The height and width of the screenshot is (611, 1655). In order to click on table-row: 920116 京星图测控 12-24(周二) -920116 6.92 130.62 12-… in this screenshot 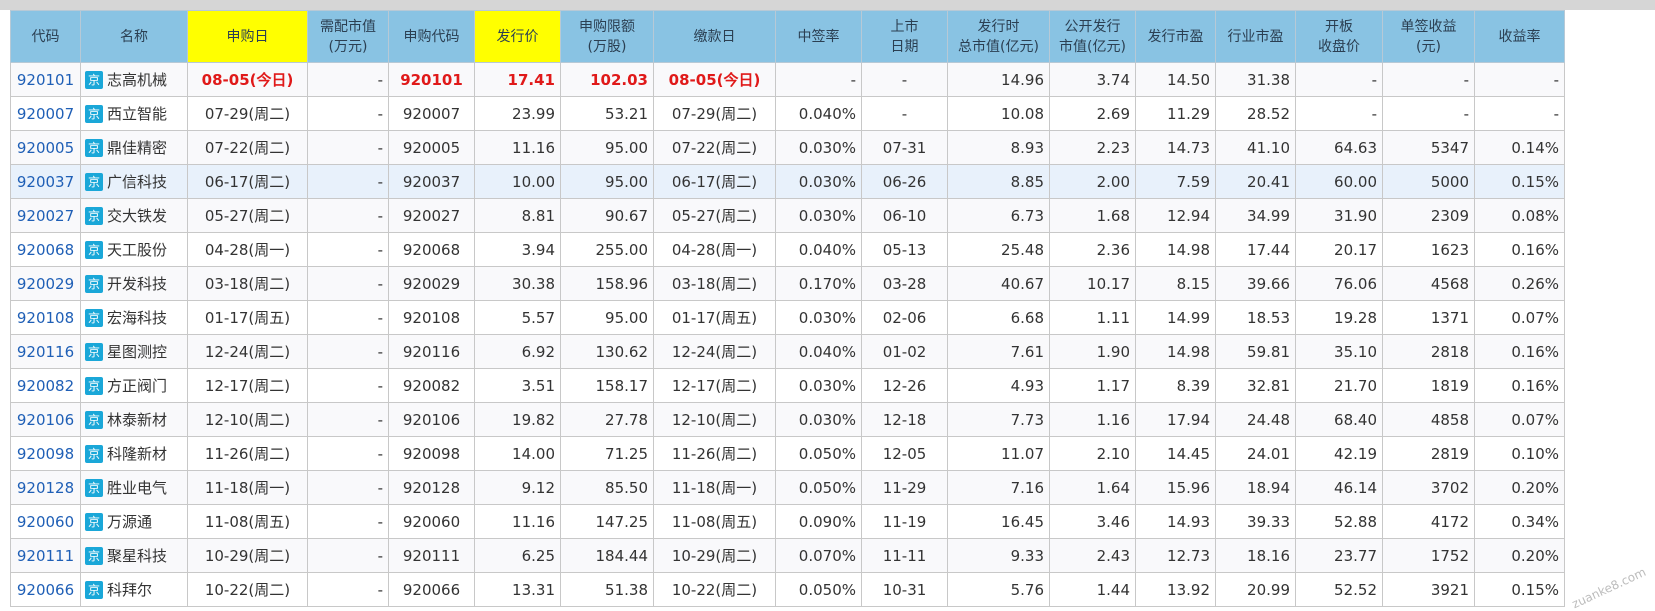, I will do `click(787, 351)`.